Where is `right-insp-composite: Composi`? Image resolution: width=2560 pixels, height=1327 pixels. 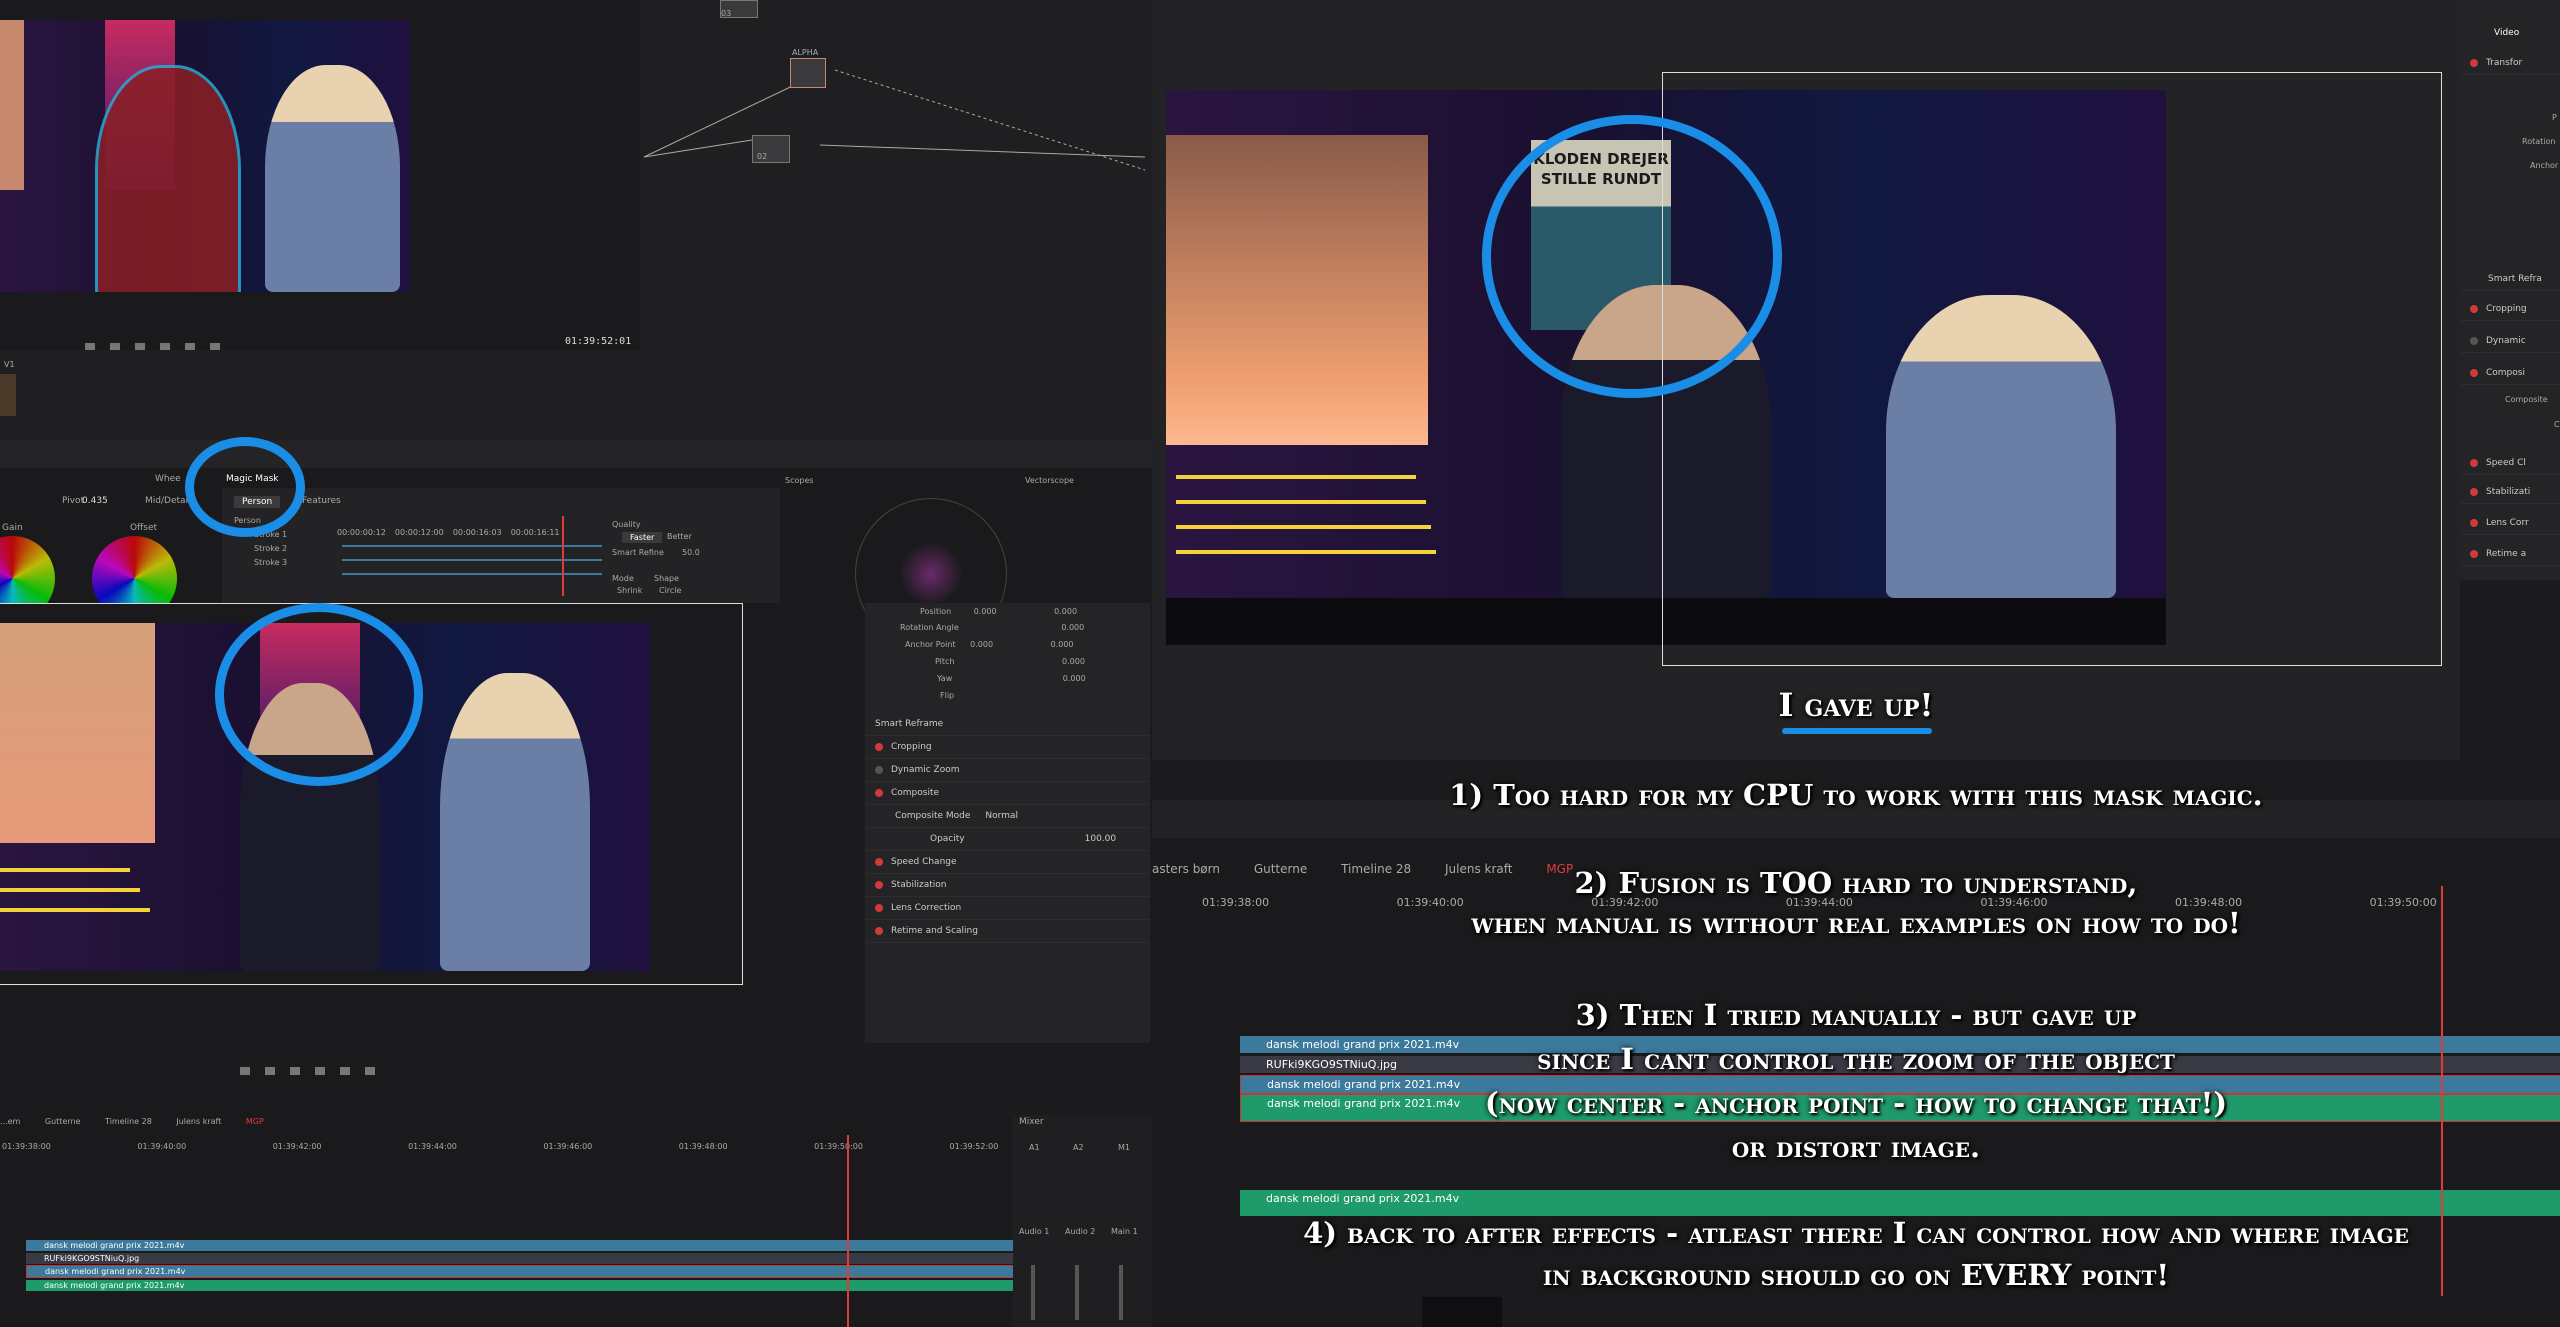 right-insp-composite: Composi is located at coordinates (2510, 373).